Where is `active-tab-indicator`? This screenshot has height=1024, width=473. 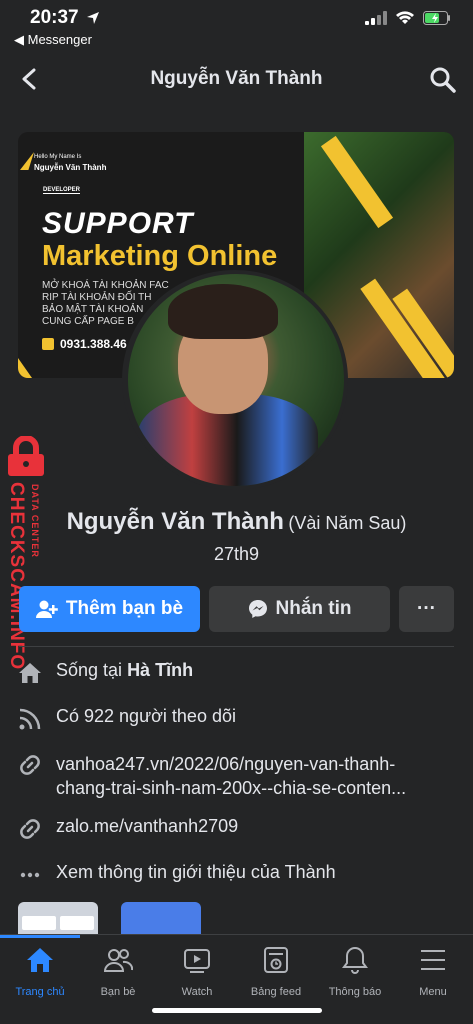 active-tab-indicator is located at coordinates (40, 936).